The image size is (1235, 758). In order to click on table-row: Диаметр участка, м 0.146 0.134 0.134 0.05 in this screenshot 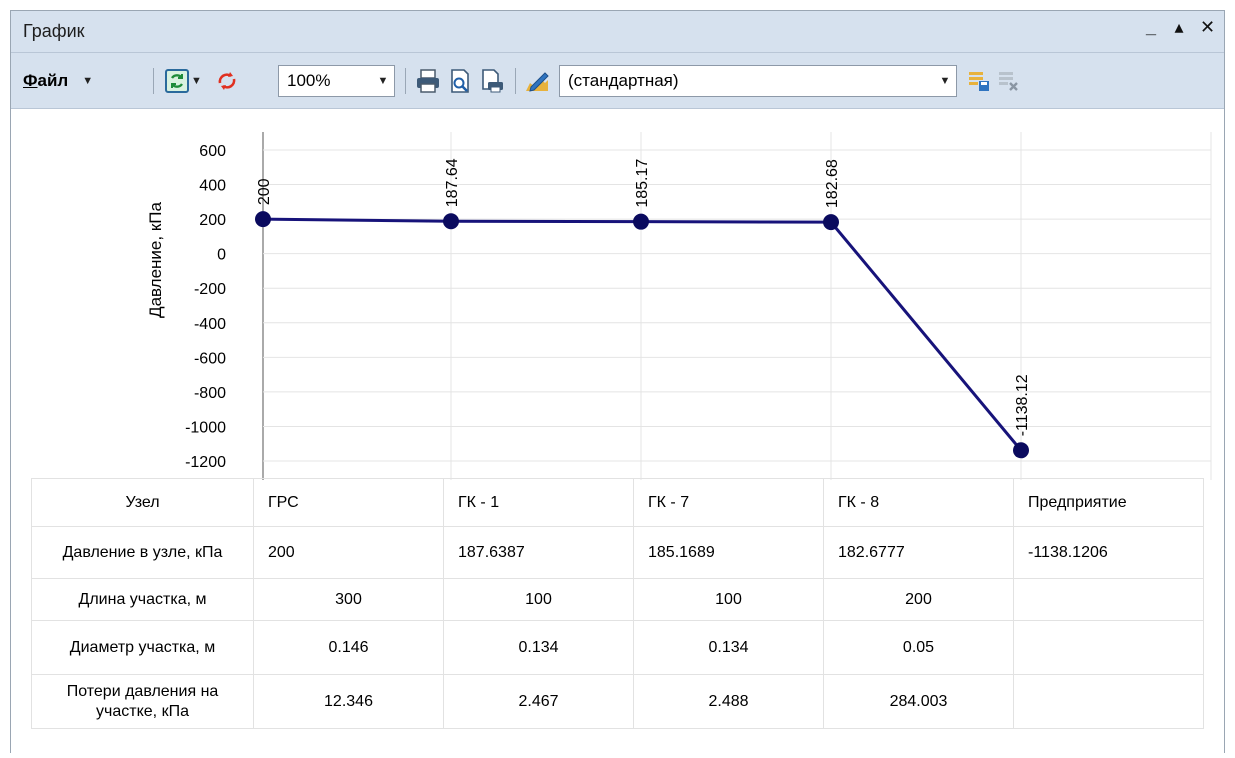, I will do `click(617, 647)`.